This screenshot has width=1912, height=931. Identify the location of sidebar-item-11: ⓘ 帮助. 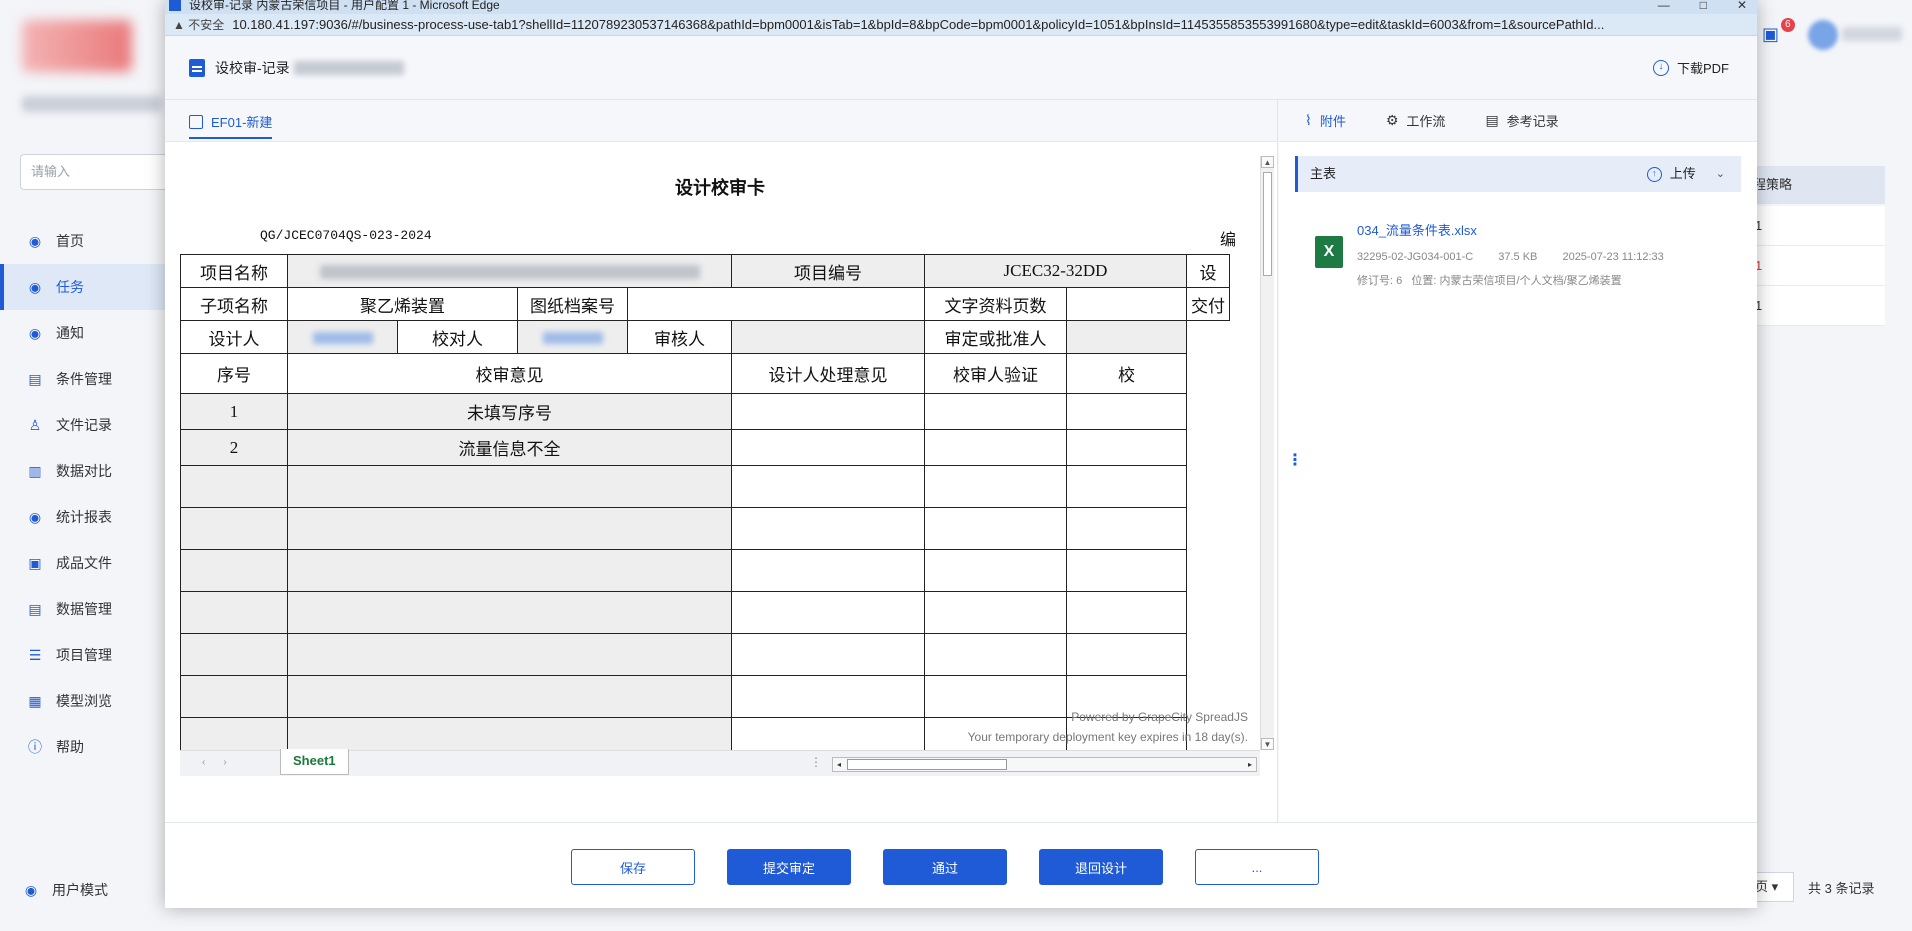
(87, 747).